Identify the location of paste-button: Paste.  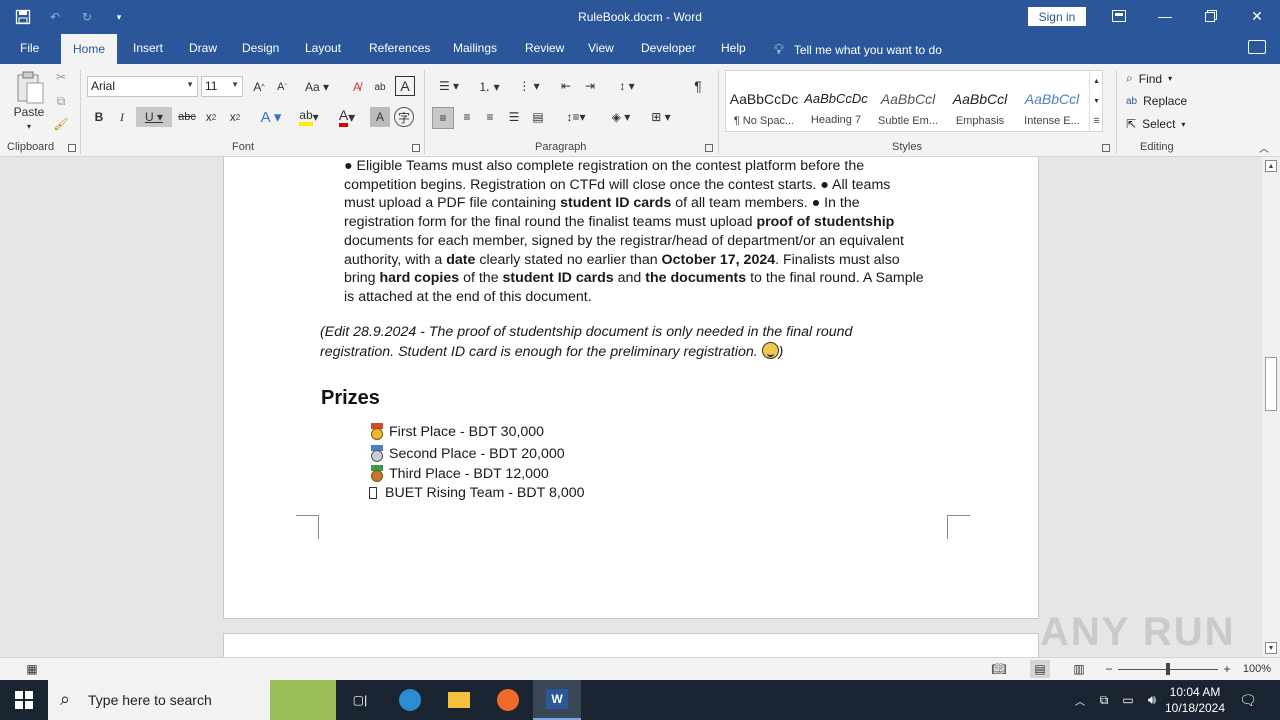
(29, 112).